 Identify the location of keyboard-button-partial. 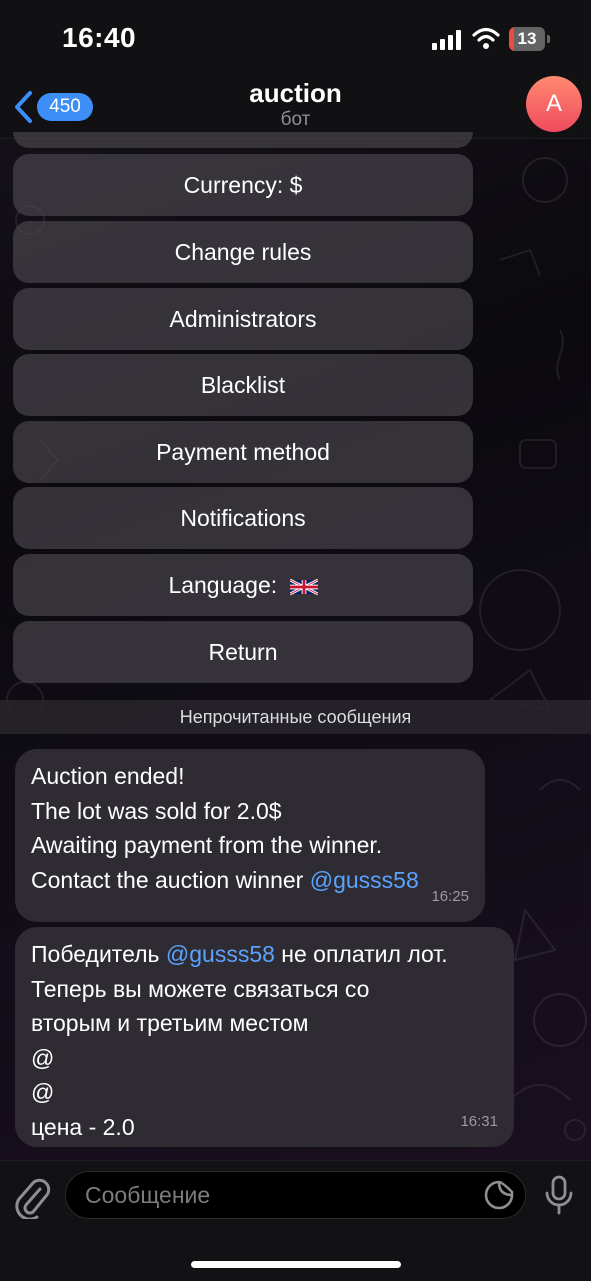
(243, 140).